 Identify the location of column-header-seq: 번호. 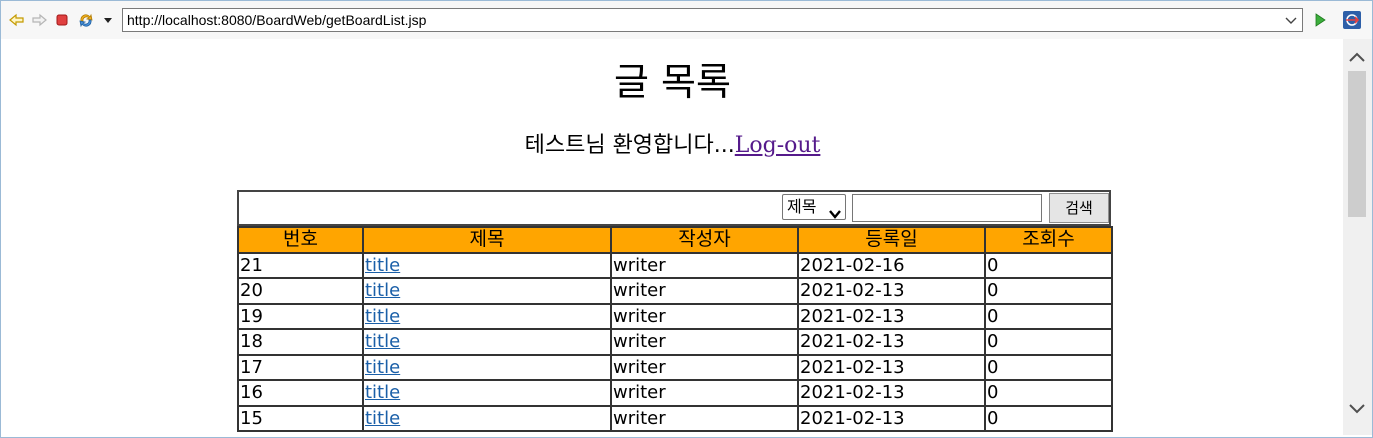
(300, 240).